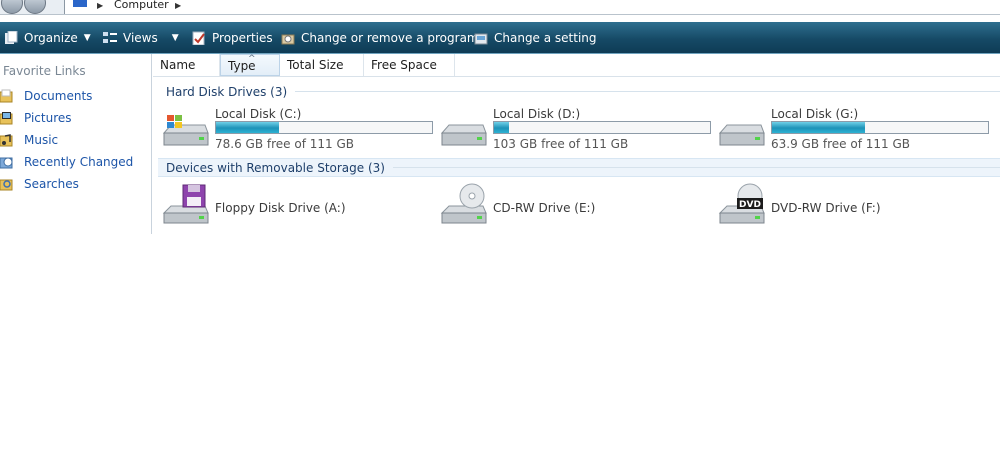  I want to click on drive-name: Local Disk (C:), so click(258, 114).